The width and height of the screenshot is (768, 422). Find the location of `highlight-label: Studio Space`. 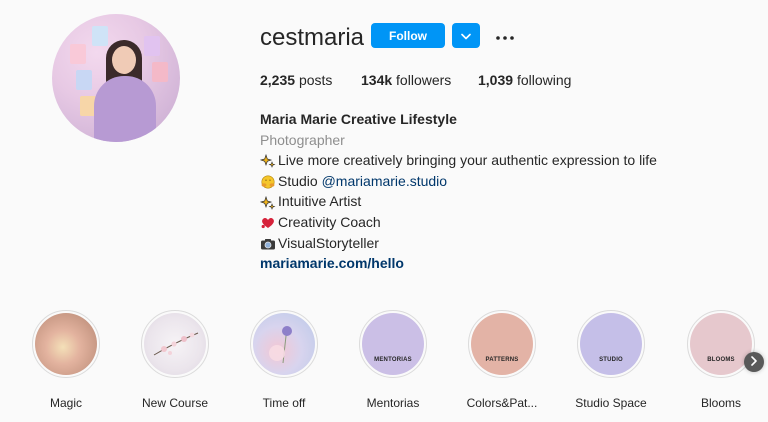

highlight-label: Studio Space is located at coordinates (611, 403).